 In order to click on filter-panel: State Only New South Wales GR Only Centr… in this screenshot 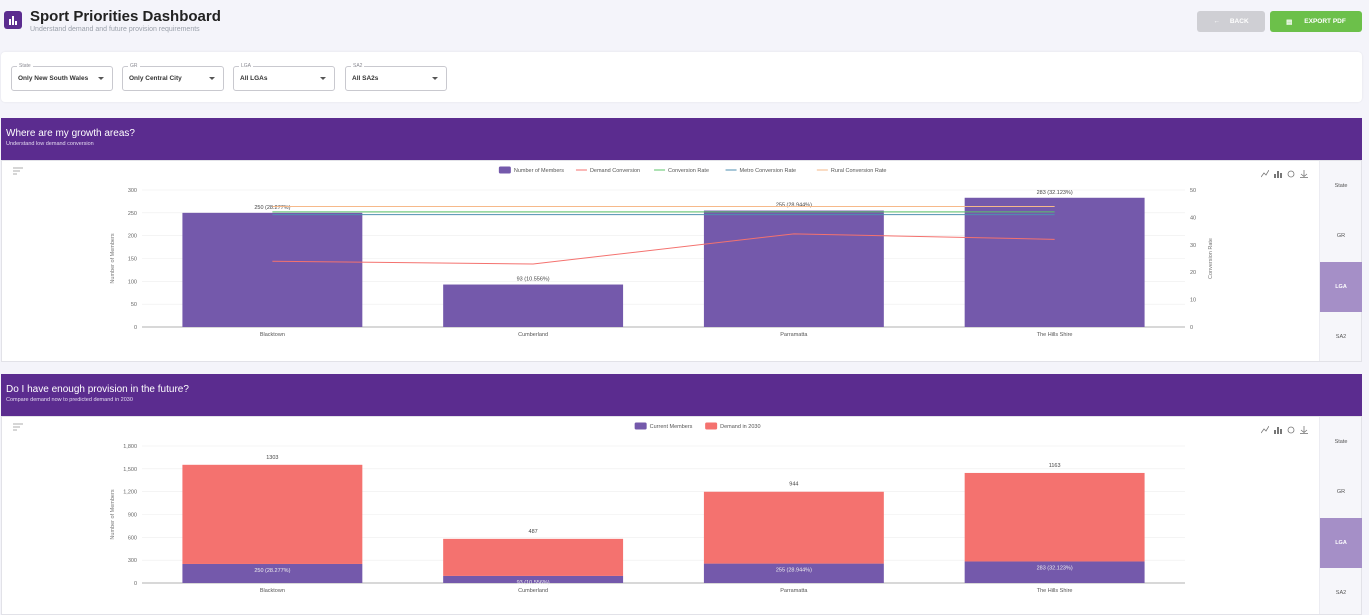, I will do `click(681, 77)`.